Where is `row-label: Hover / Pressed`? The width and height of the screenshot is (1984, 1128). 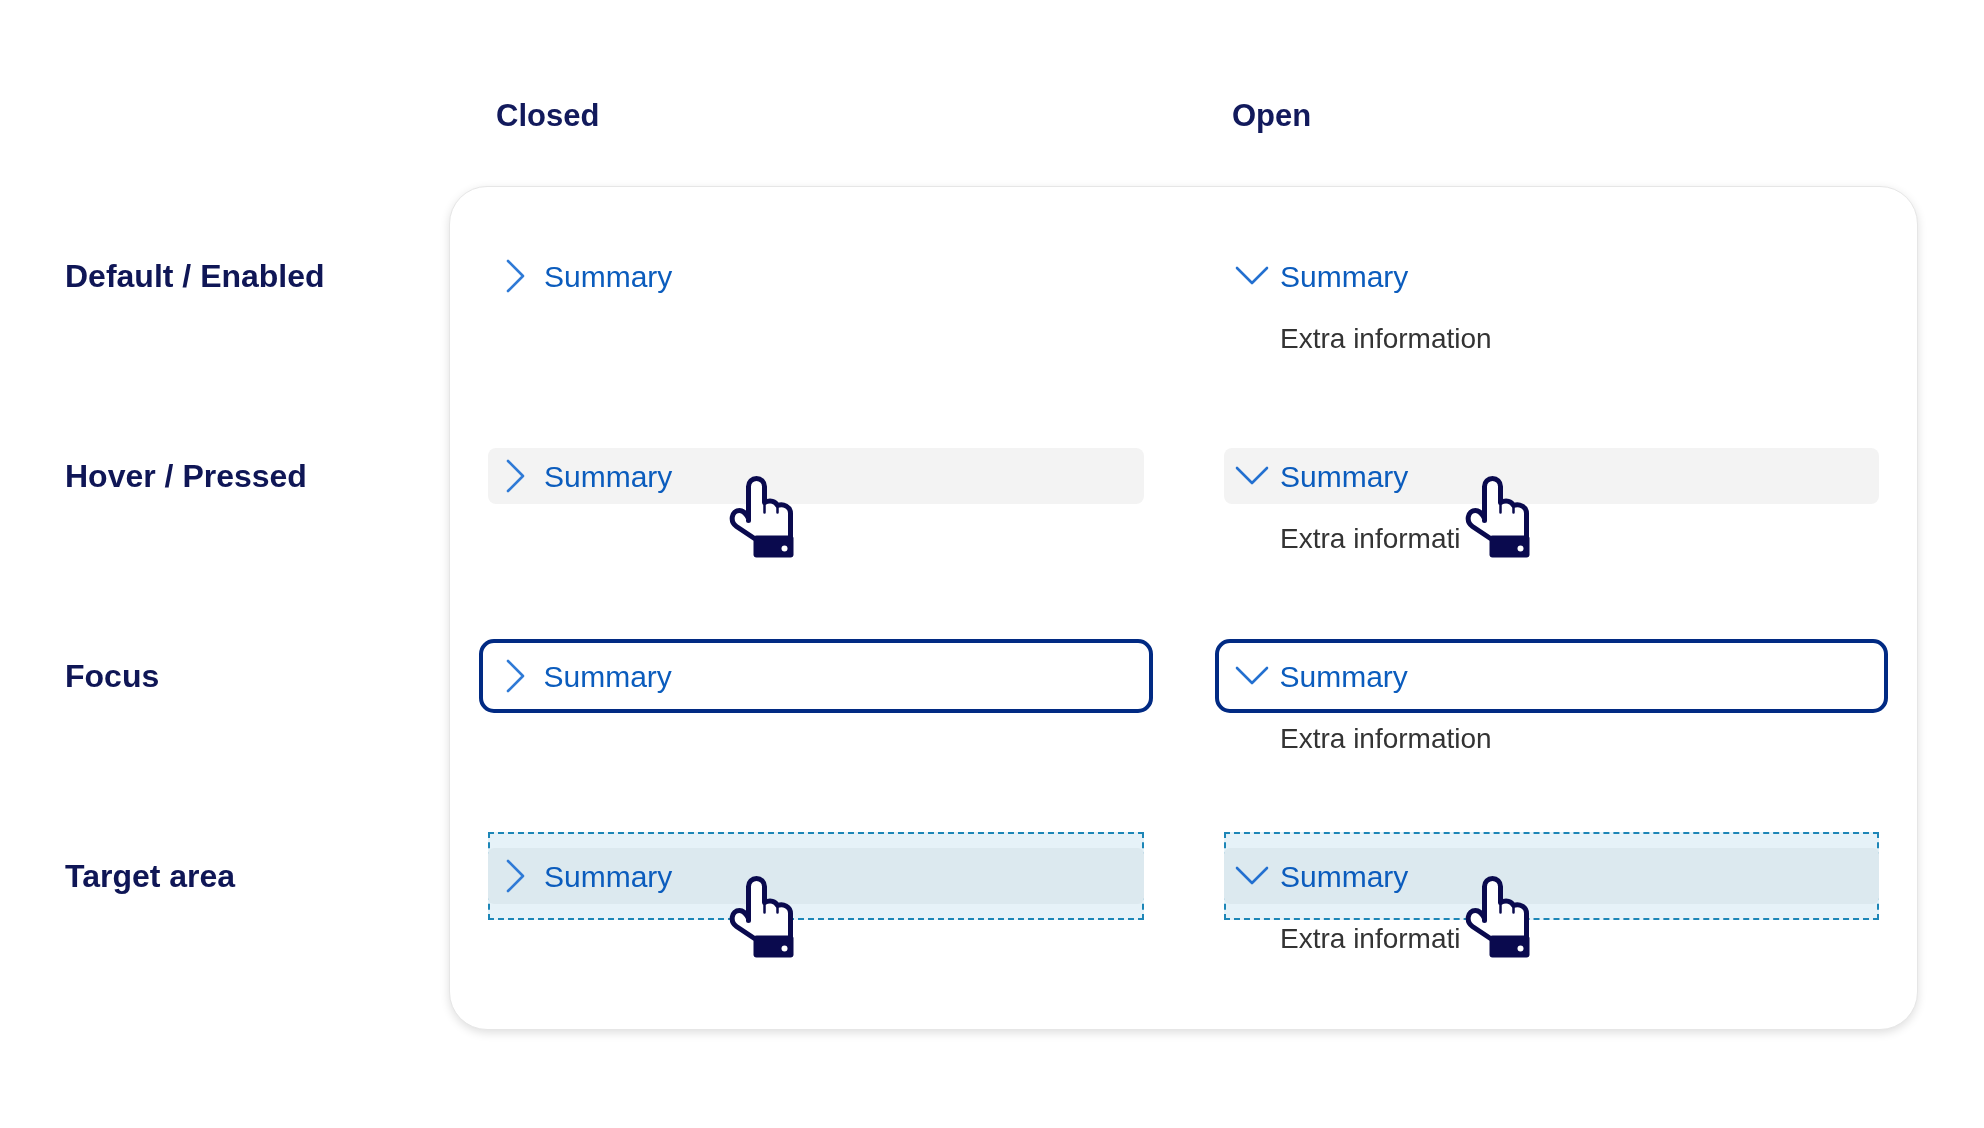 row-label: Hover / Pressed is located at coordinates (186, 476).